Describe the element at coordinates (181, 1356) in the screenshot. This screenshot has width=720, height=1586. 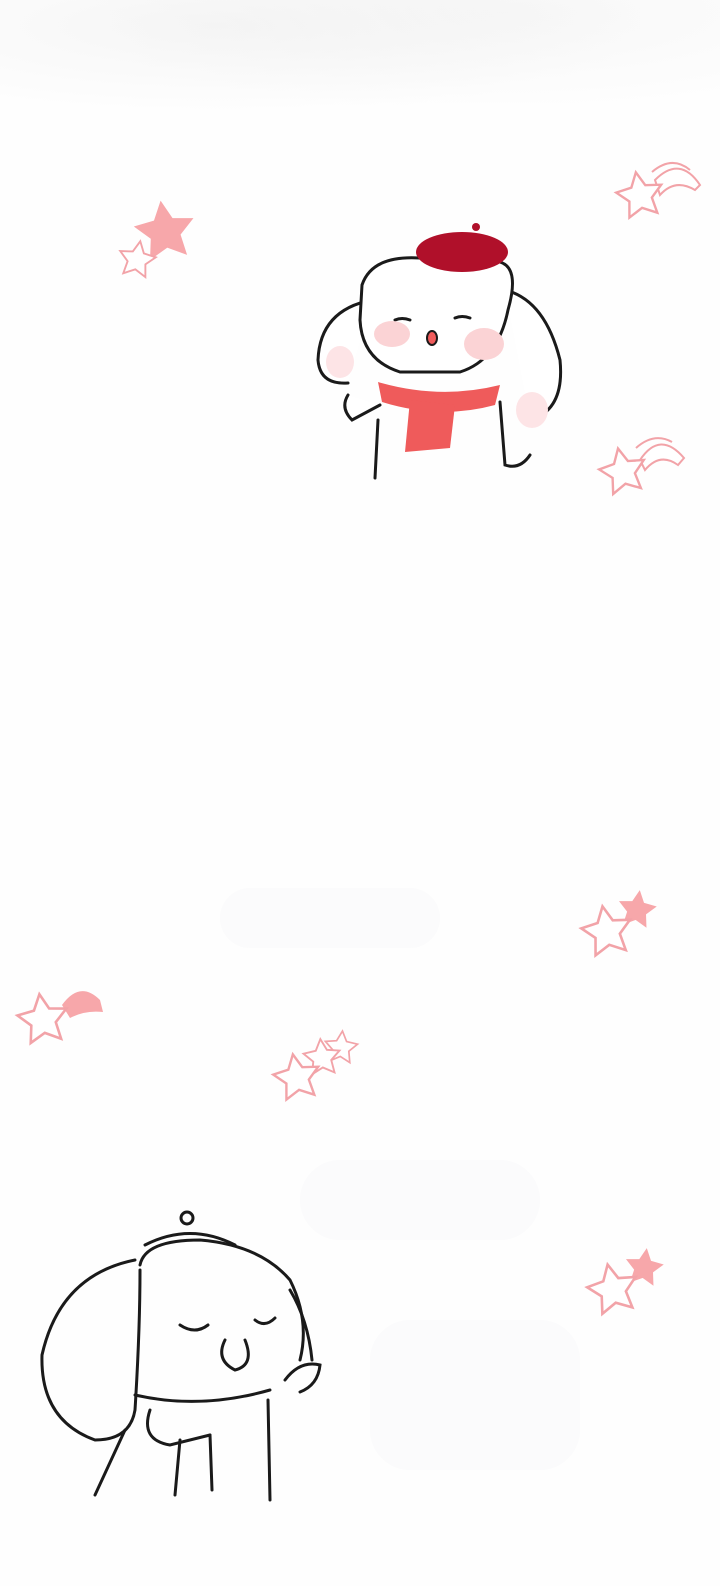
I see `bunny-sleeping-character` at that location.